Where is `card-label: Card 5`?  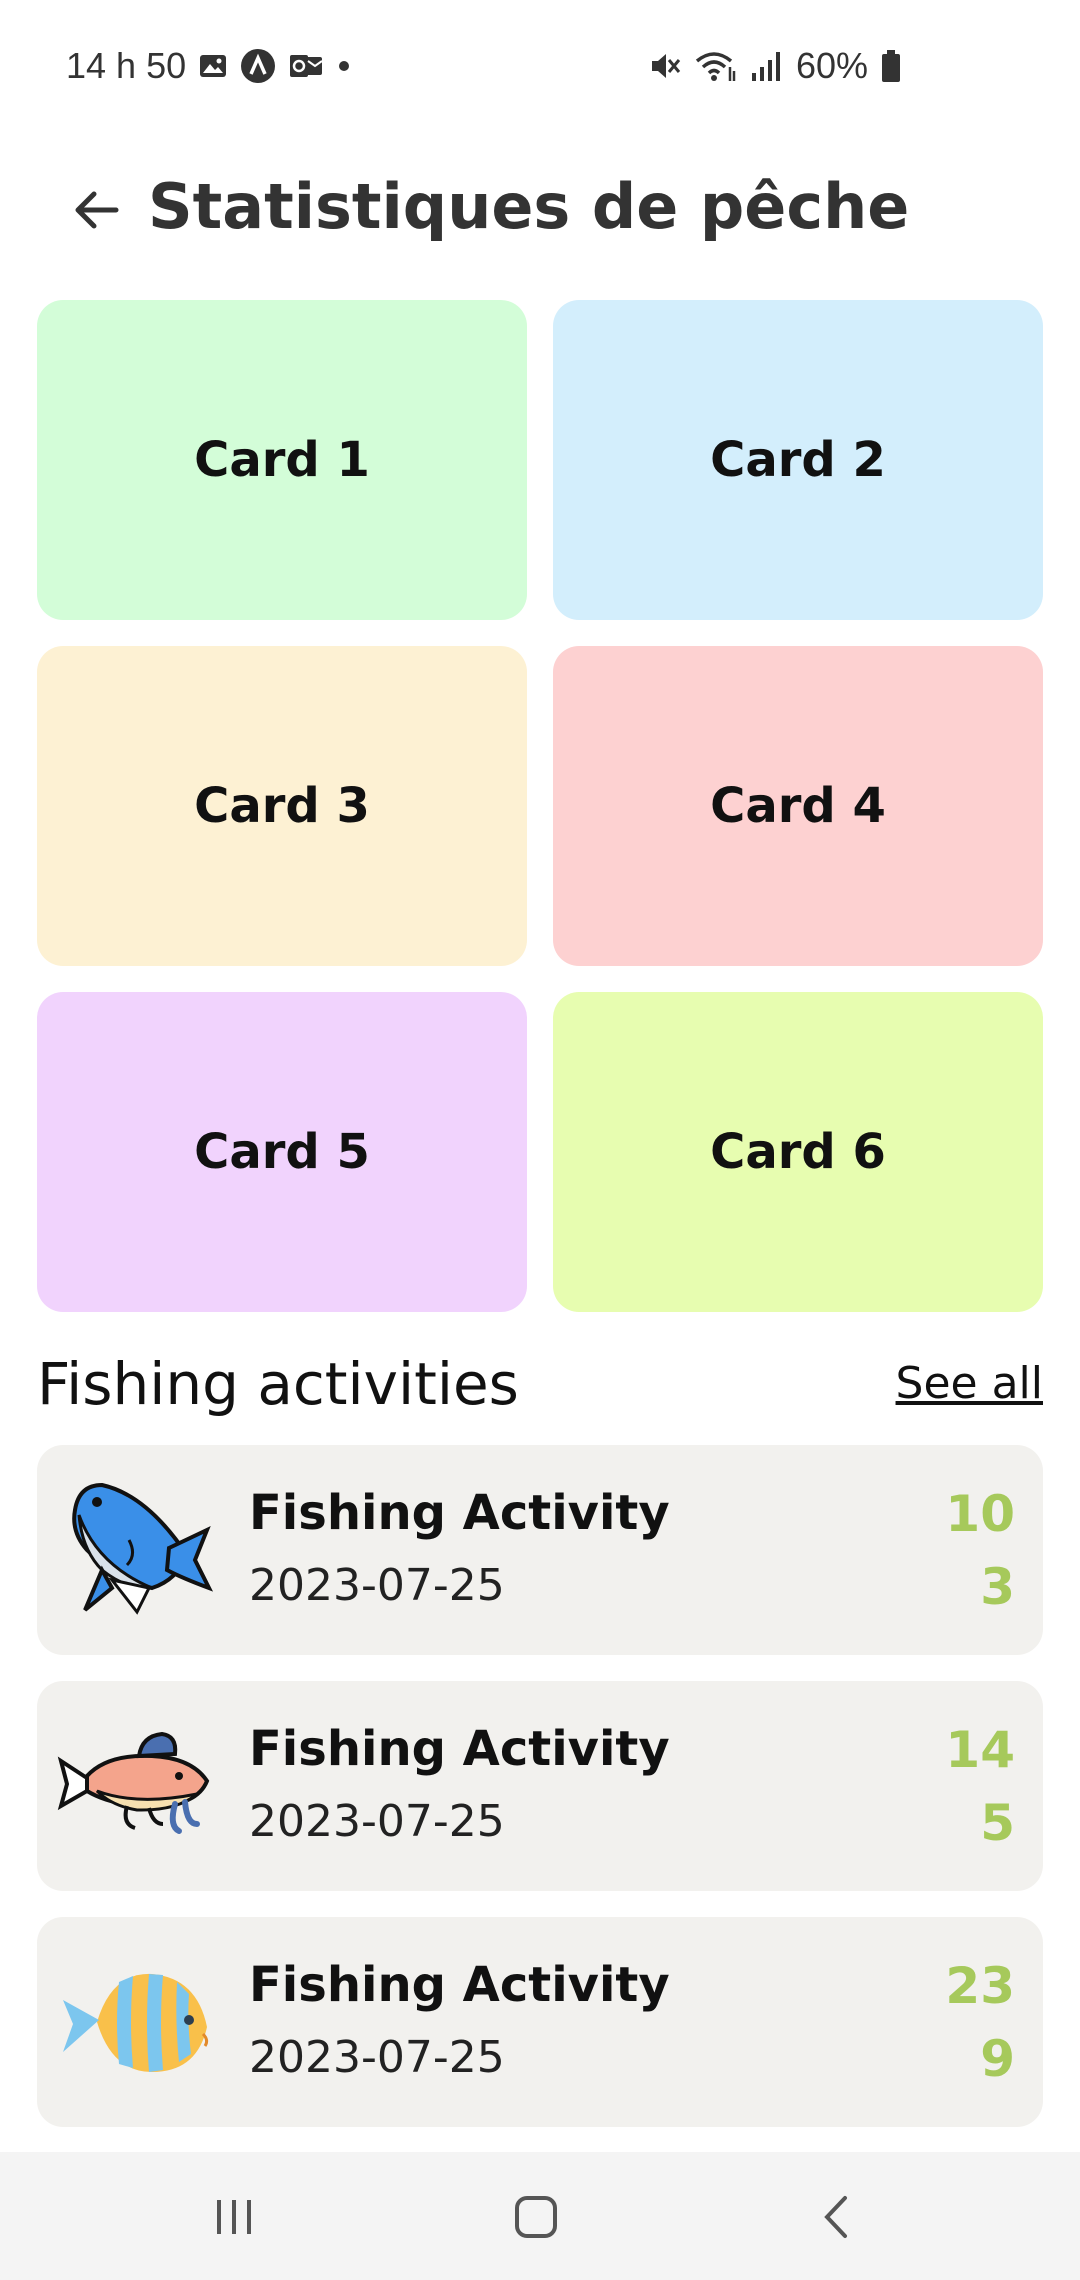
card-label: Card 5 is located at coordinates (282, 1152).